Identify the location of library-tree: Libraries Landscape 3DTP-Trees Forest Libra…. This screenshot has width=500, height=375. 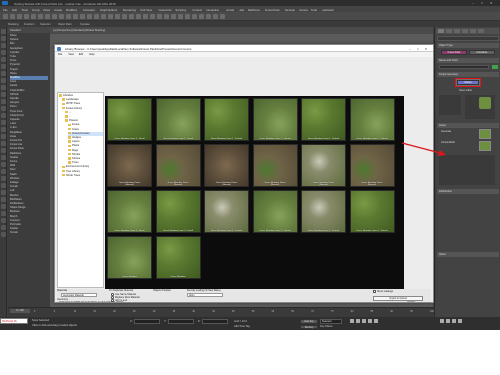
(80, 190).